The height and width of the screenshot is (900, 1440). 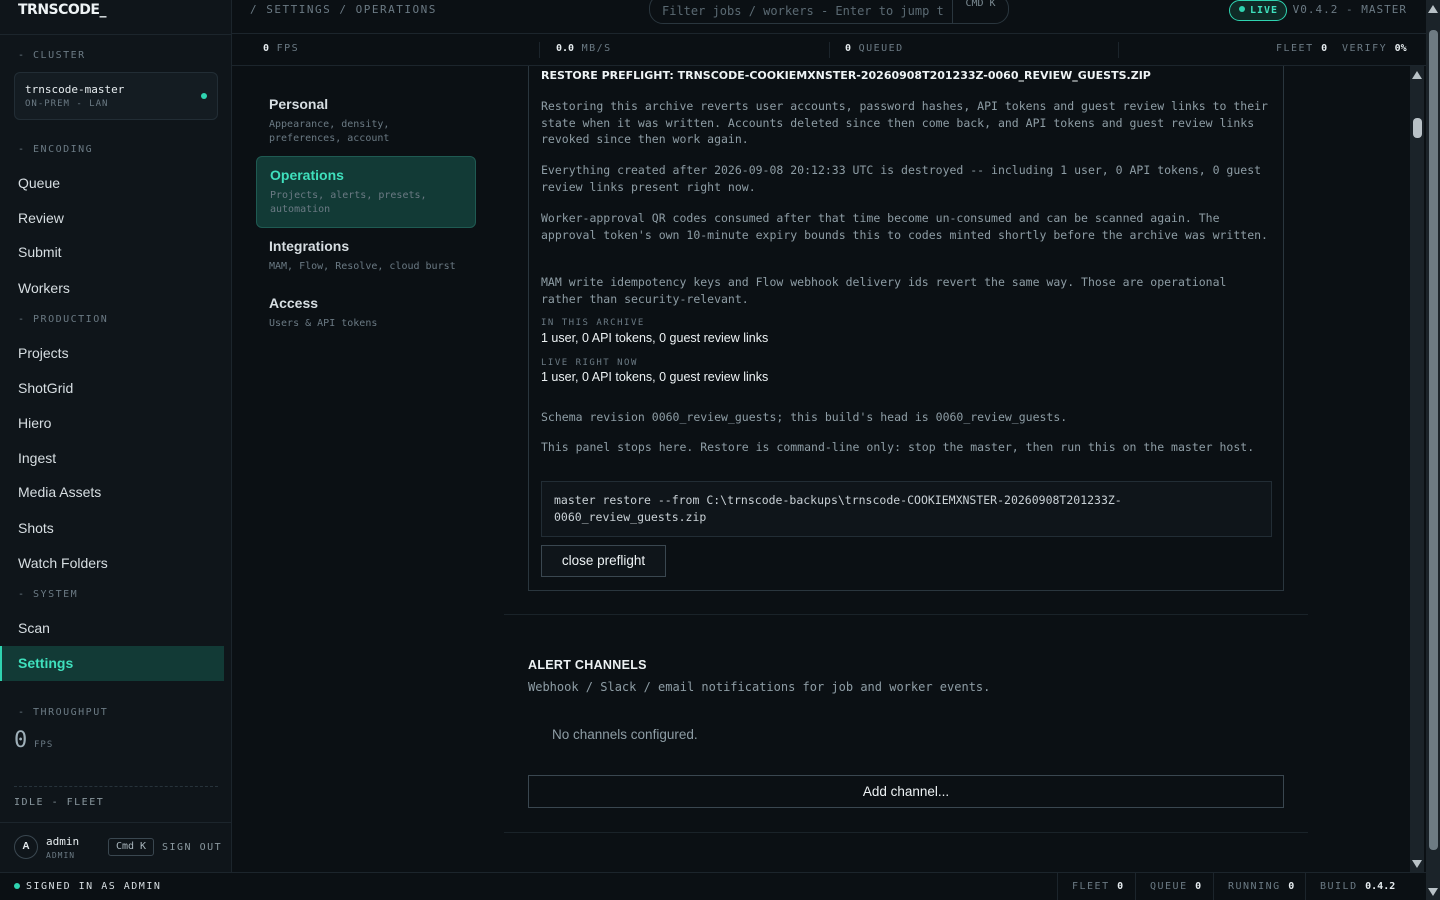 What do you see at coordinates (366, 313) in the screenshot?
I see `settings-nav-access: Access Users & API tokens` at bounding box center [366, 313].